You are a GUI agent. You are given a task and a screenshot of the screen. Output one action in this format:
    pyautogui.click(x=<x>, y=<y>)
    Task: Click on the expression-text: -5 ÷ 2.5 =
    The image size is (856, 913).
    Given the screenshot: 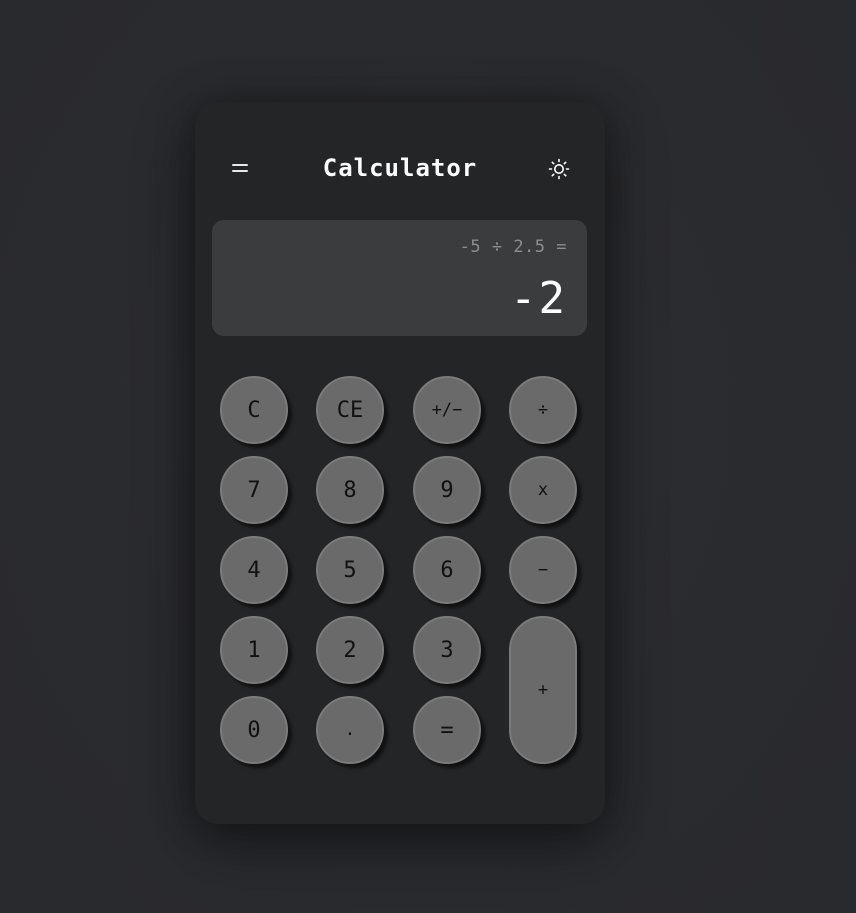 What is the action you would take?
    pyautogui.click(x=513, y=247)
    